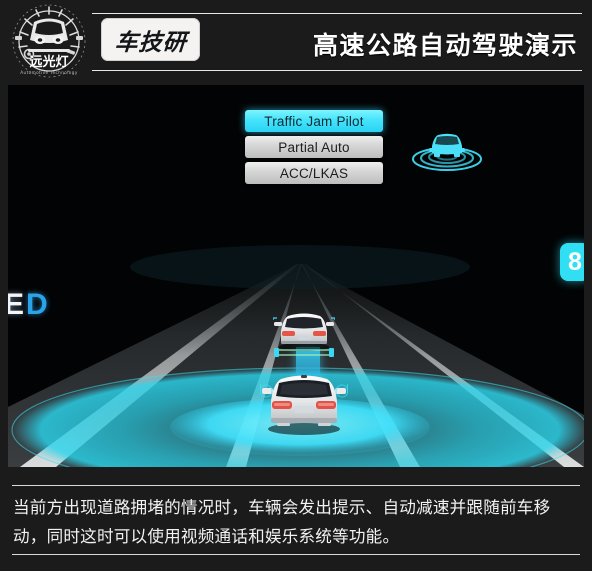 The height and width of the screenshot is (571, 592). I want to click on menu-item-partial-auto: Partial Auto, so click(314, 147).